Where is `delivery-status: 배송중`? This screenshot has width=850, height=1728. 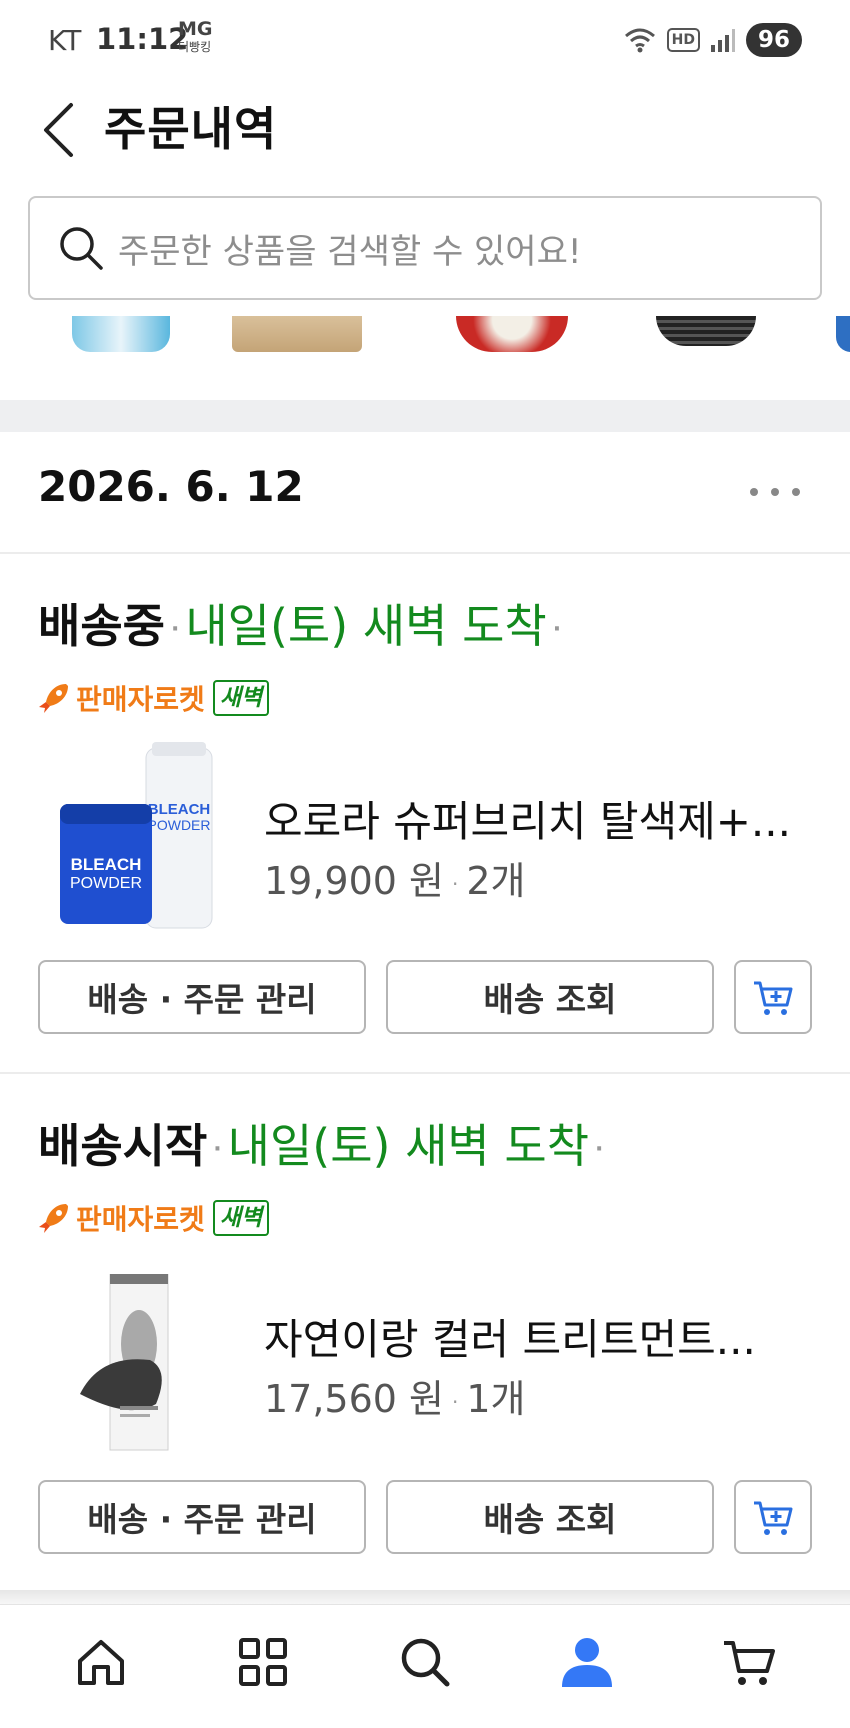 delivery-status: 배송중 is located at coordinates (101, 626).